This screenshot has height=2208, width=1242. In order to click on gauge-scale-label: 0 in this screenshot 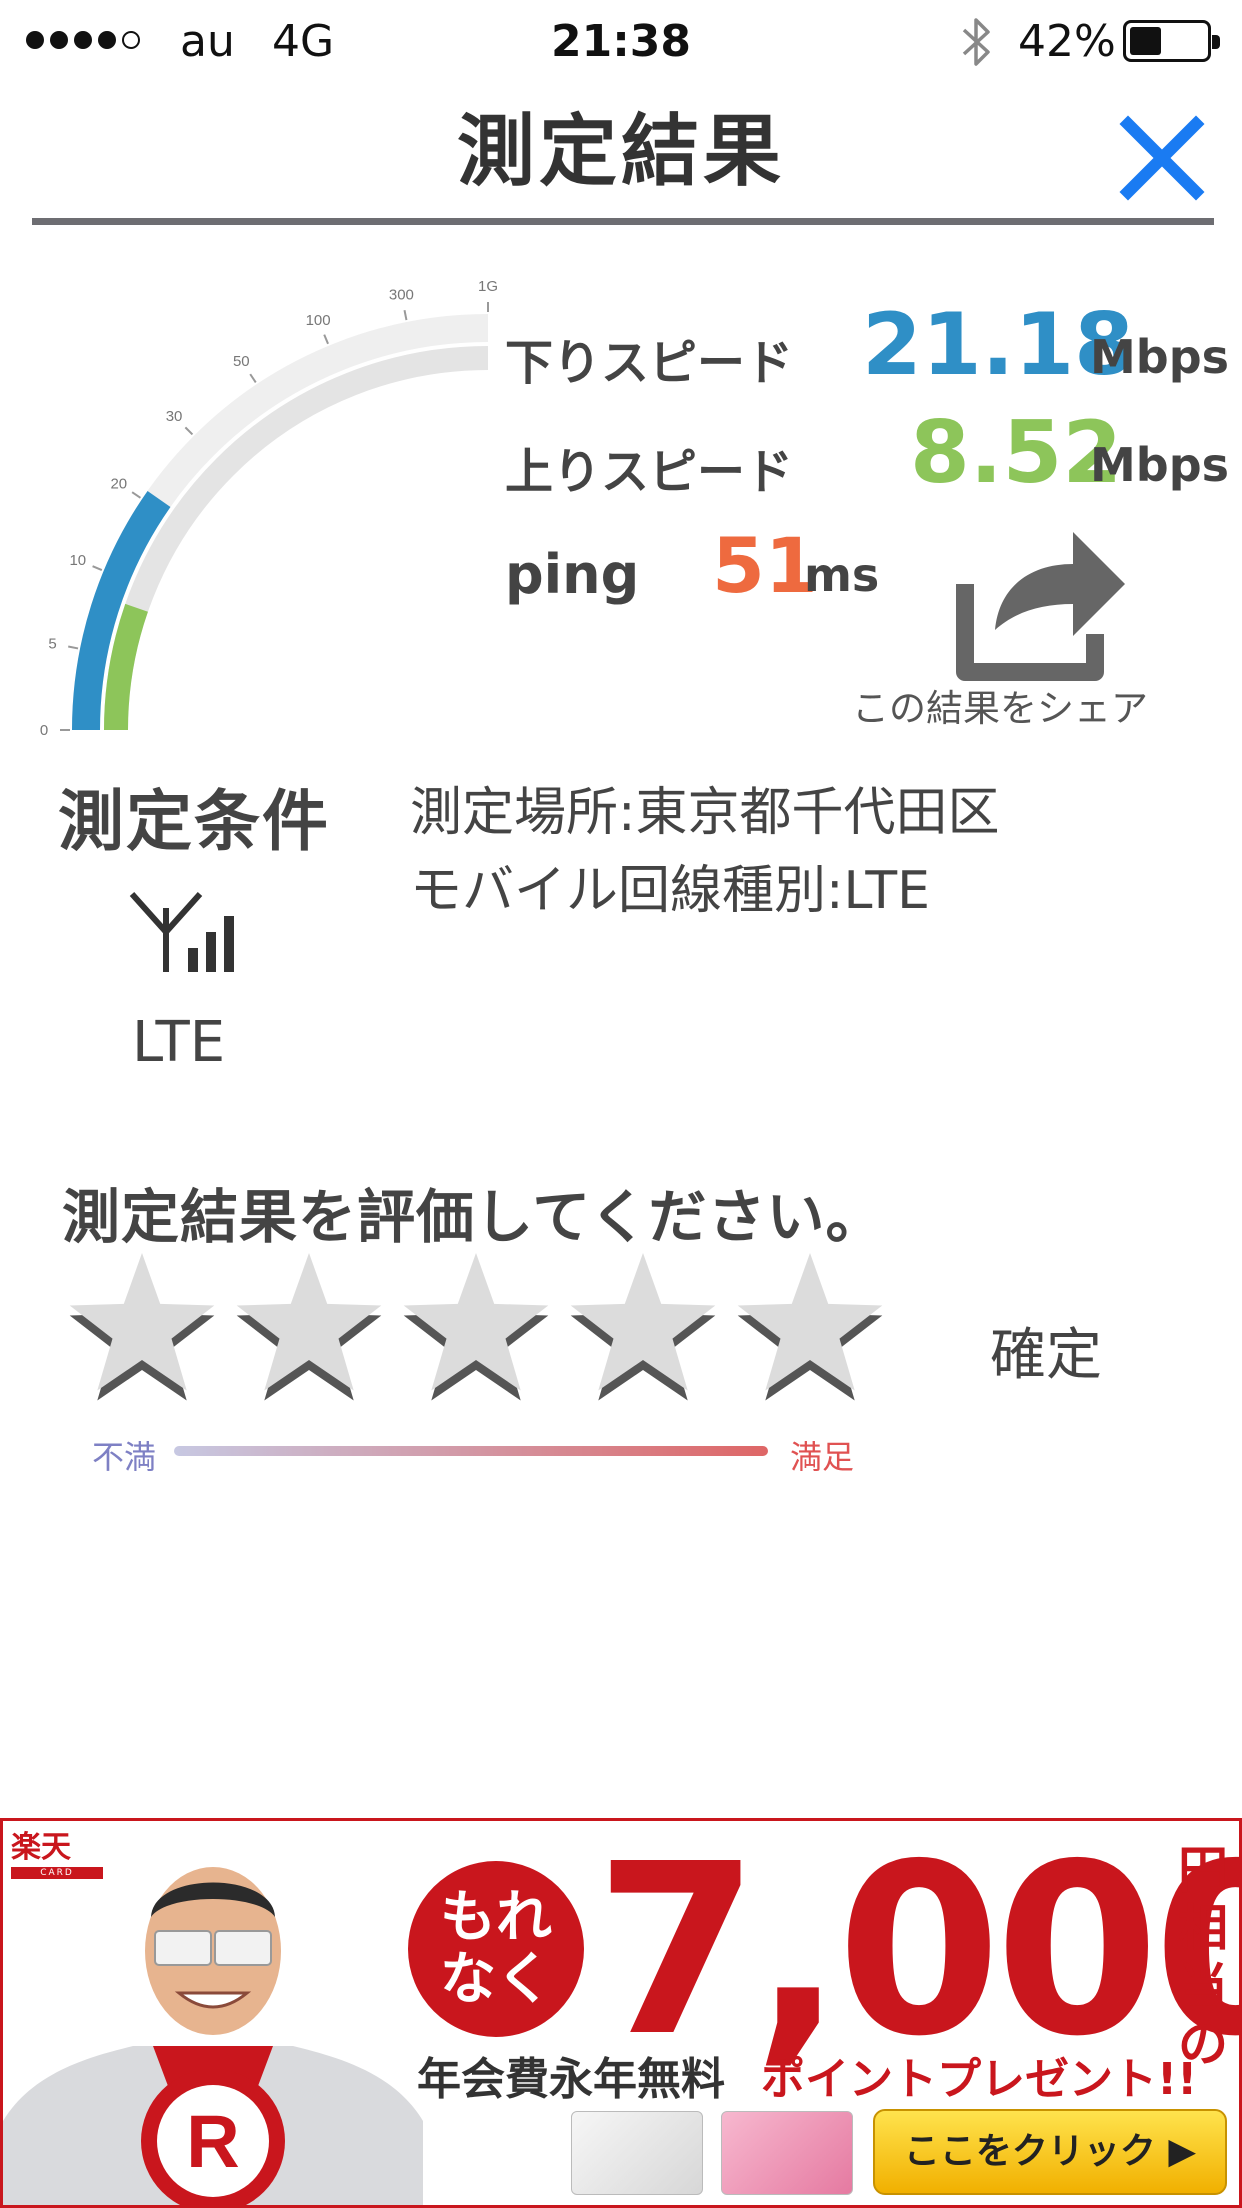, I will do `click(44, 730)`.